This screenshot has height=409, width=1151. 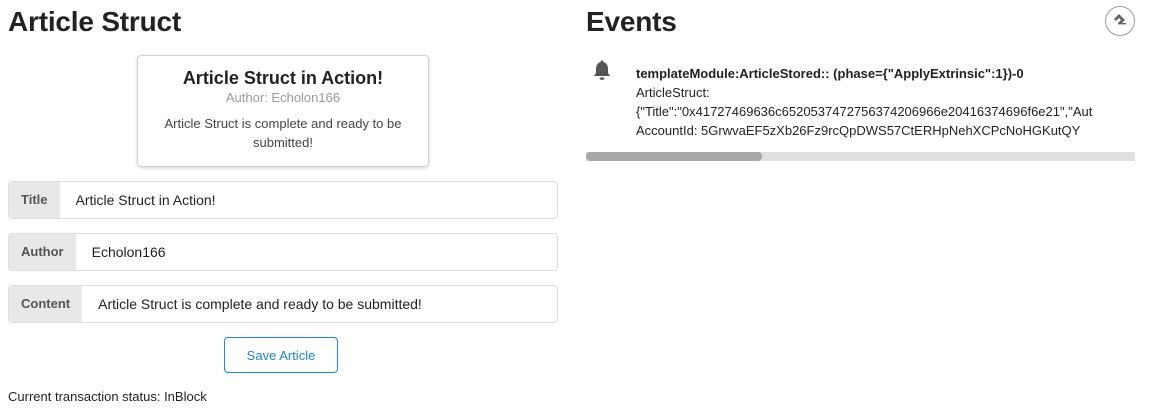 I want to click on card-header: Article Struct in Action!, so click(x=283, y=78).